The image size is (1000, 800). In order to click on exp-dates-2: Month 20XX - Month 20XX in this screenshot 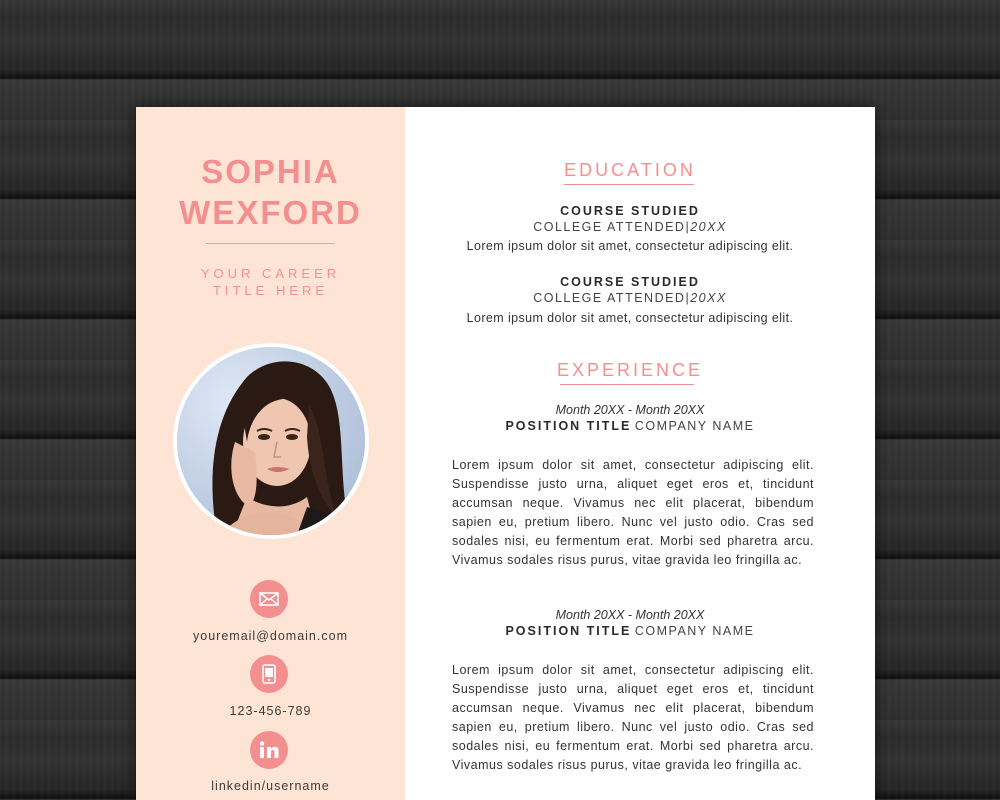, I will do `click(630, 615)`.